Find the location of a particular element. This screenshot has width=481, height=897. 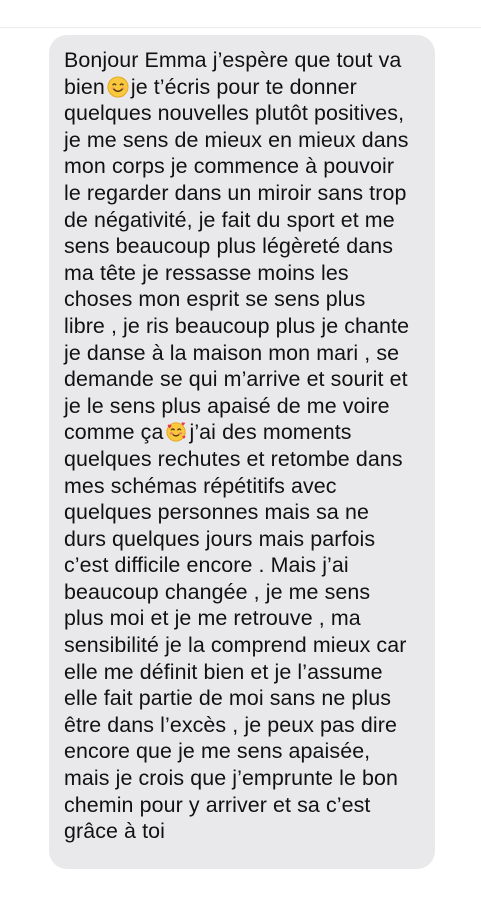

message-line: elle me définit bien et je l’assume is located at coordinates (223, 671).